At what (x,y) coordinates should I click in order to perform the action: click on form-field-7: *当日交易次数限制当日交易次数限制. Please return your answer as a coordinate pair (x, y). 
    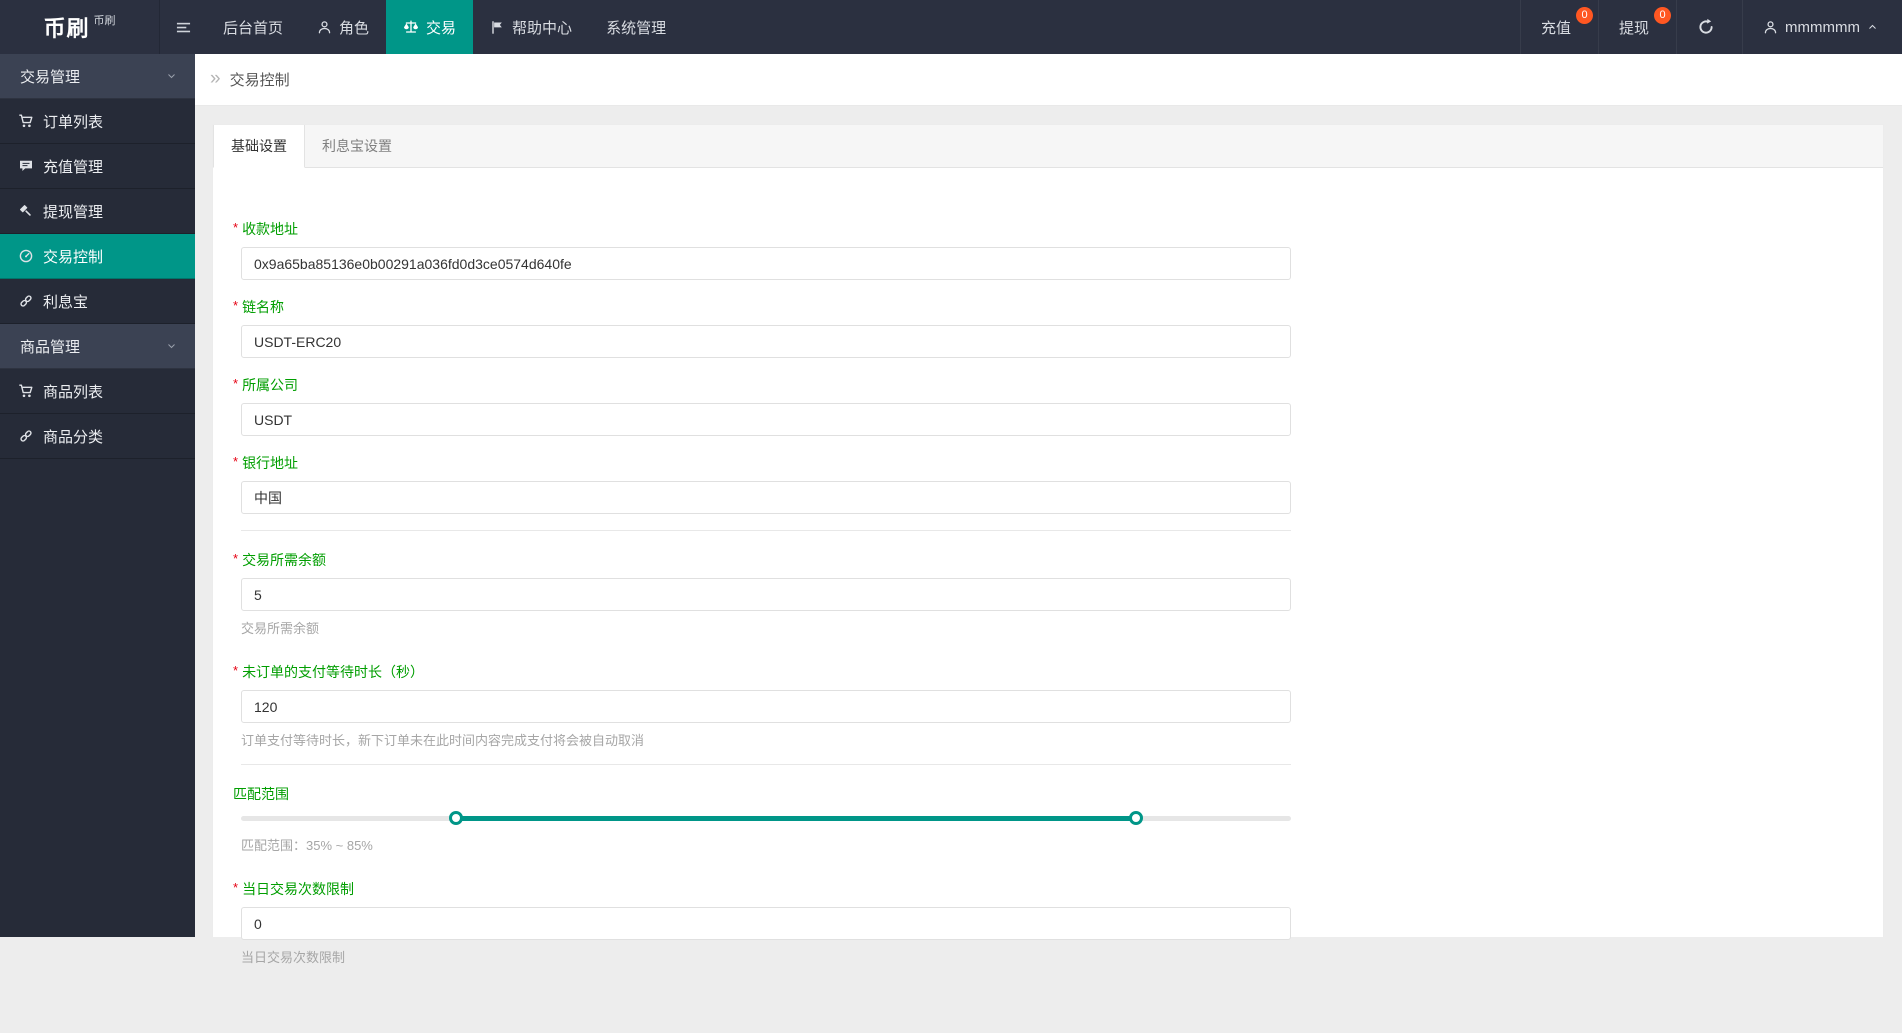
    Looking at the image, I should click on (1058, 923).